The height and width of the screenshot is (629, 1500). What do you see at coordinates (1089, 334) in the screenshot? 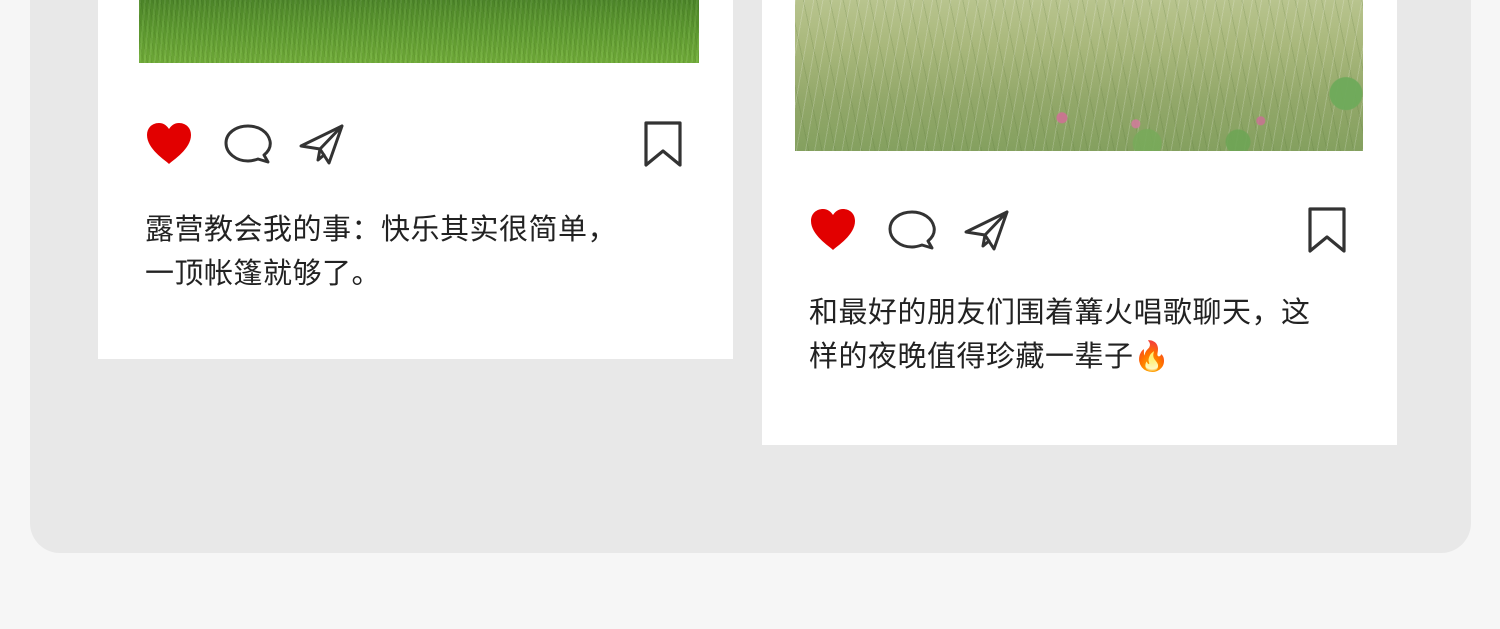
I see `post-caption: 和最好的朋友们围着篝火唱歌聊天，这 样的夜晚值得珍藏一辈子🔥` at bounding box center [1089, 334].